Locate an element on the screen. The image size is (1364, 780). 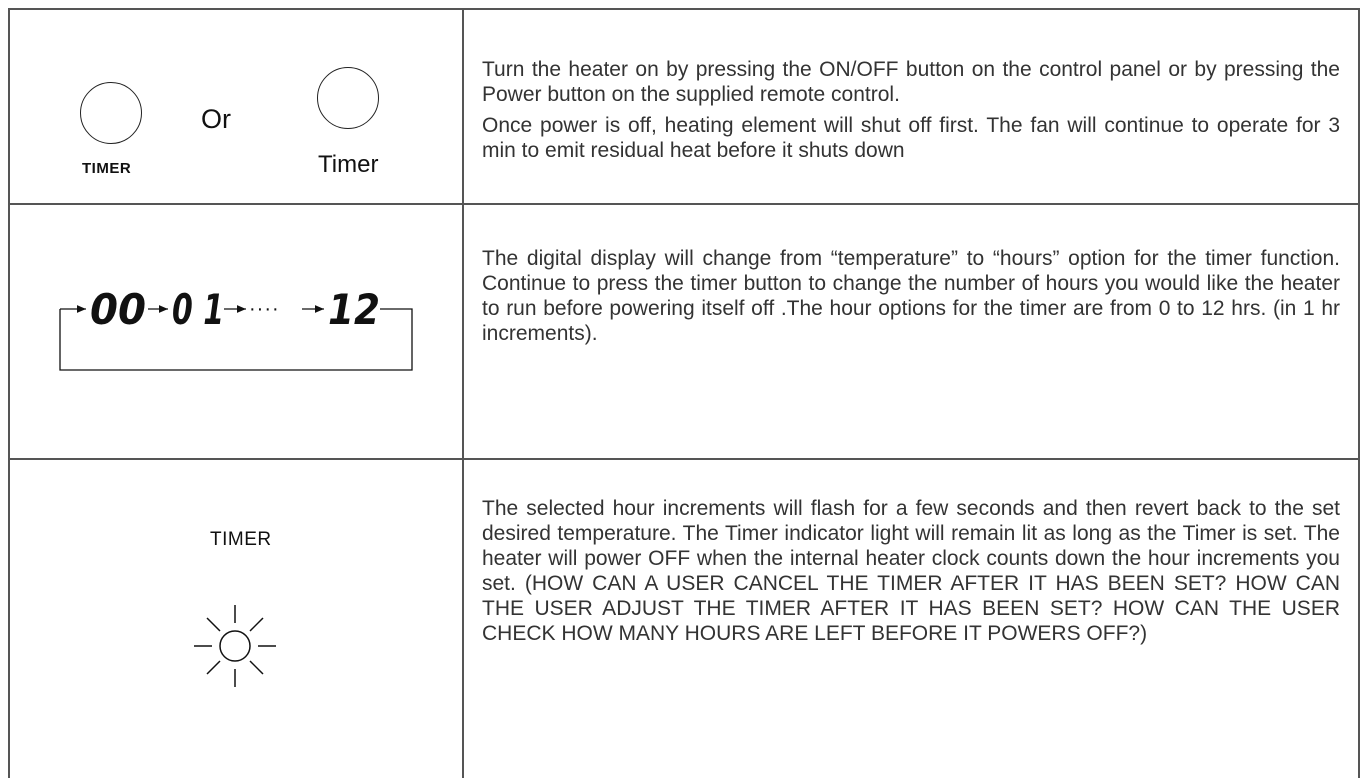
column-divider is located at coordinates (463, 394).